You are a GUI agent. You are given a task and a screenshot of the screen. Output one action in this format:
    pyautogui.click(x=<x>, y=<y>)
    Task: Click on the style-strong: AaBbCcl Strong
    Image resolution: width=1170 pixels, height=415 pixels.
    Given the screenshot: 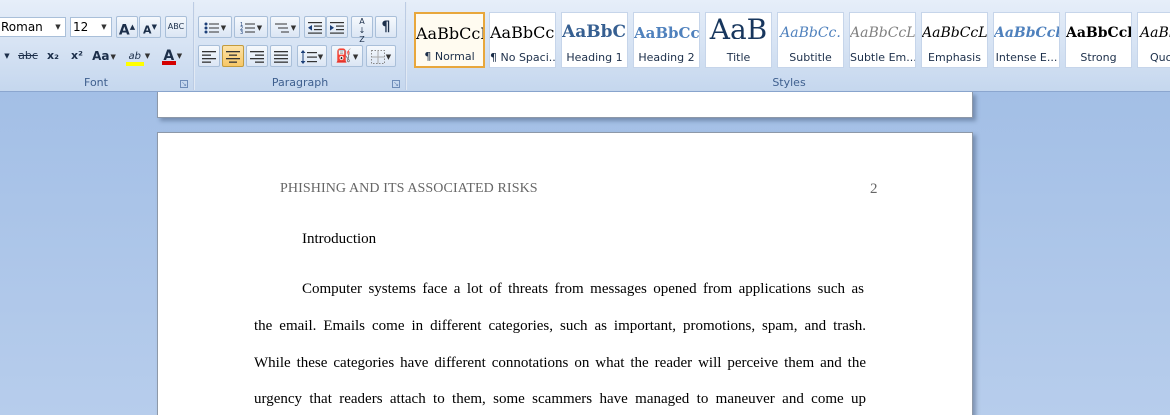 What is the action you would take?
    pyautogui.click(x=1098, y=40)
    